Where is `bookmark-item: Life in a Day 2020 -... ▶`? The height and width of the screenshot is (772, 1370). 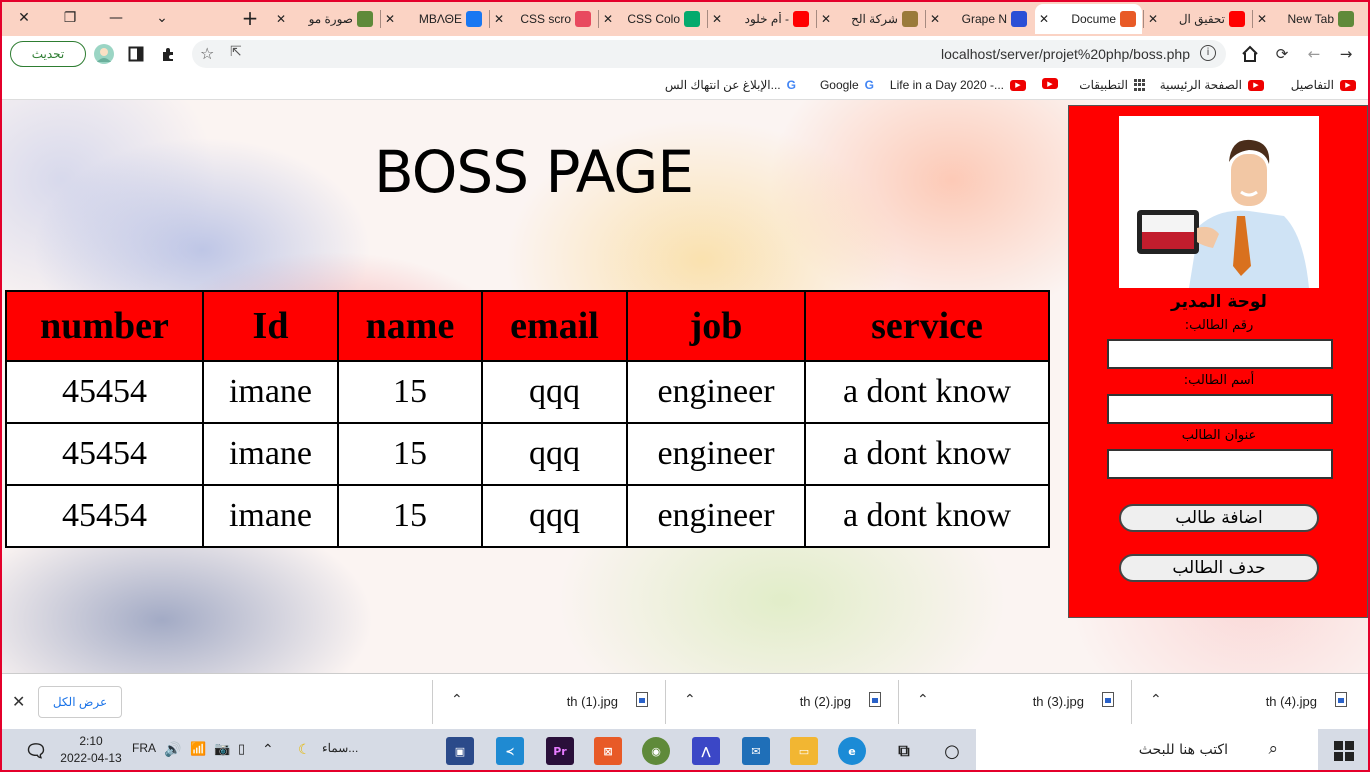
bookmark-item: Life in a Day 2020 -... ▶ is located at coordinates (958, 85).